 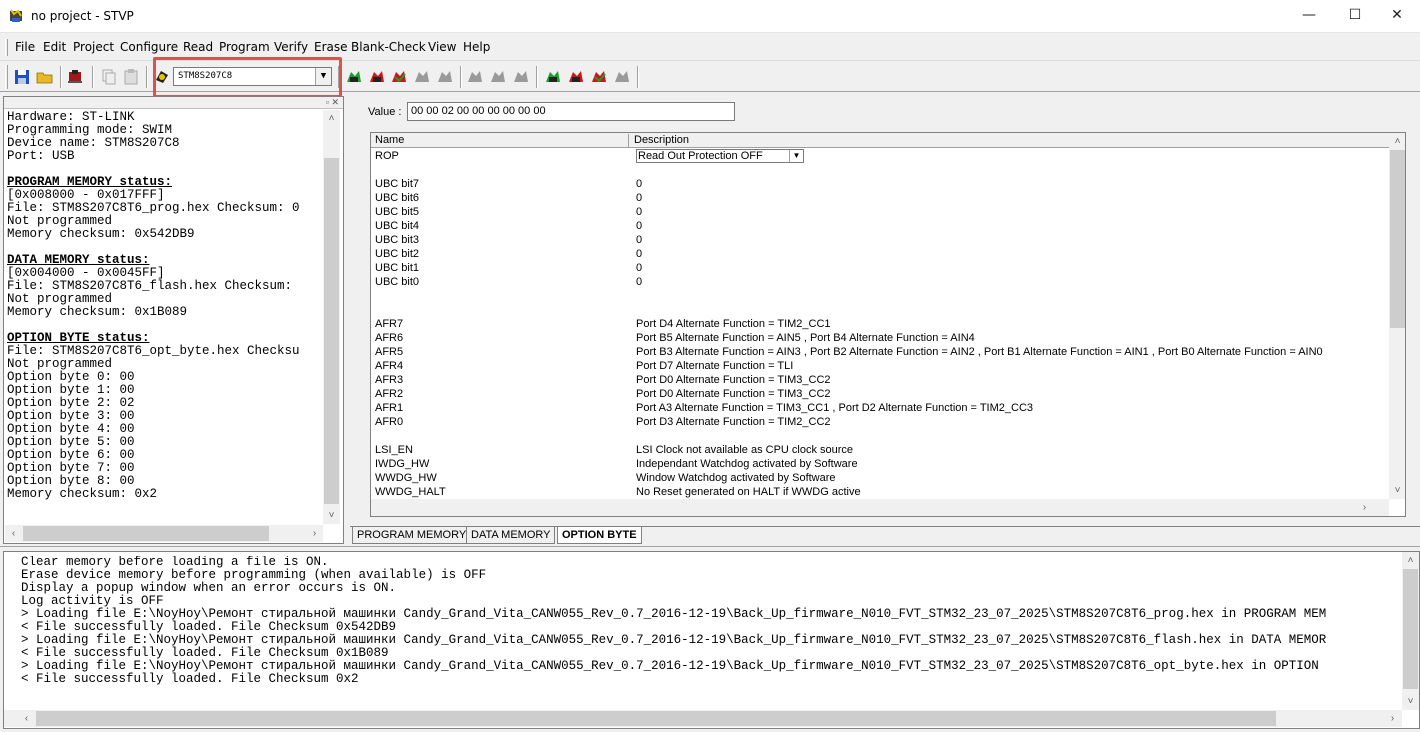 I want to click on program-all-icon, so click(x=498, y=76).